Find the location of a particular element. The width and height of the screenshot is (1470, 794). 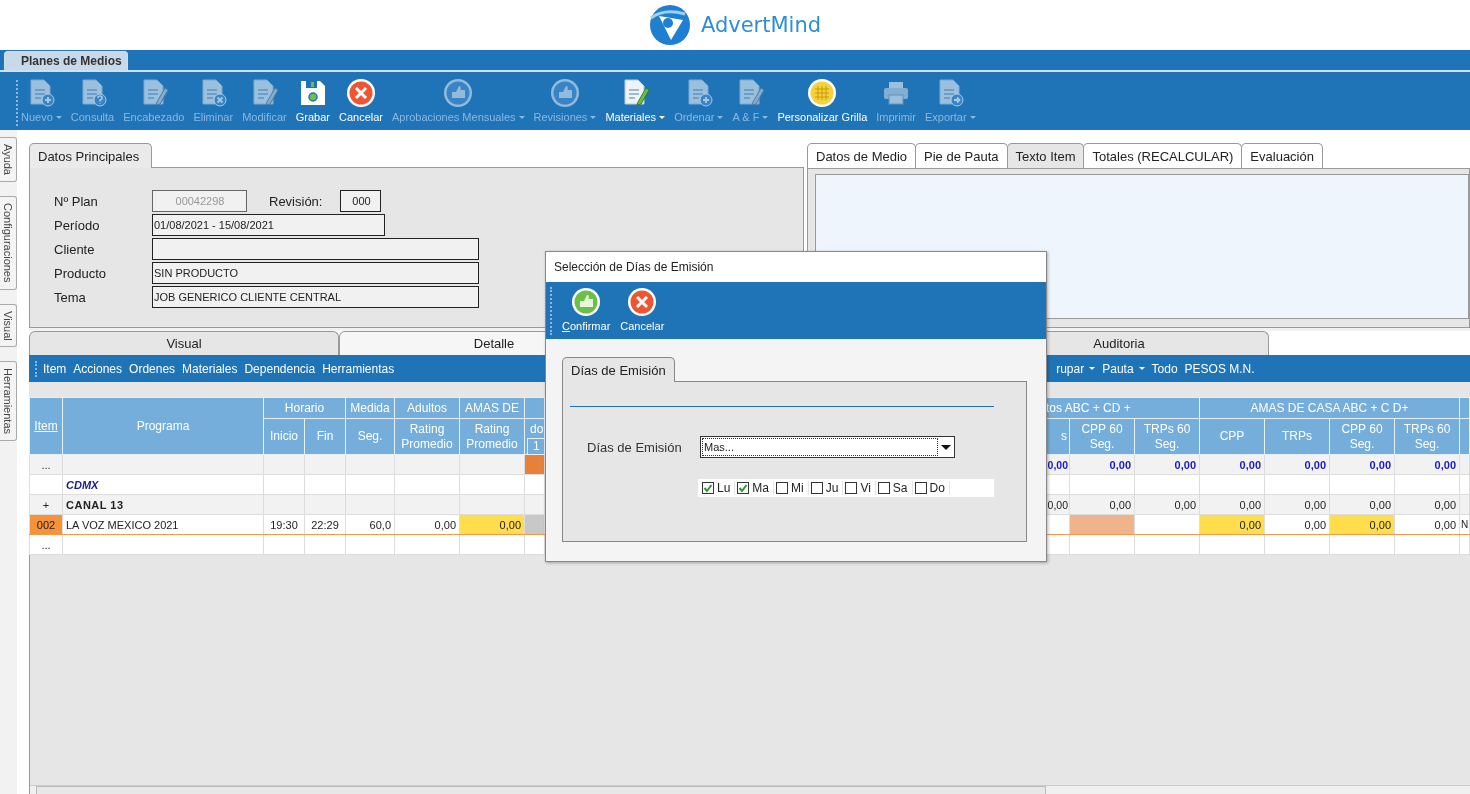

column-header: 1 is located at coordinates (535, 446).